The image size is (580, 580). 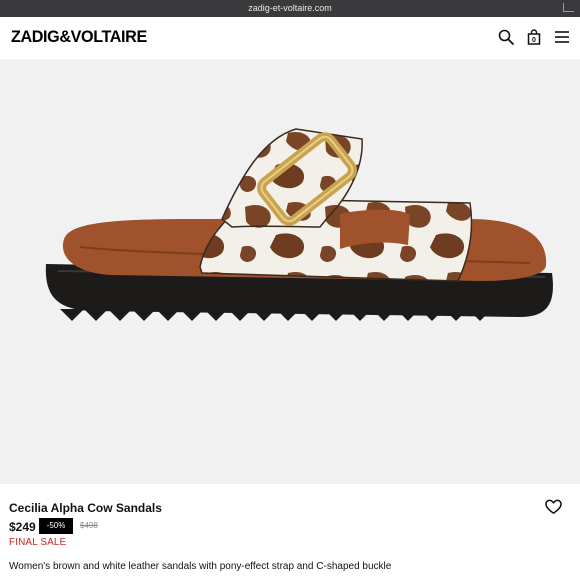 What do you see at coordinates (56, 526) in the screenshot?
I see `discount-badge: -50%` at bounding box center [56, 526].